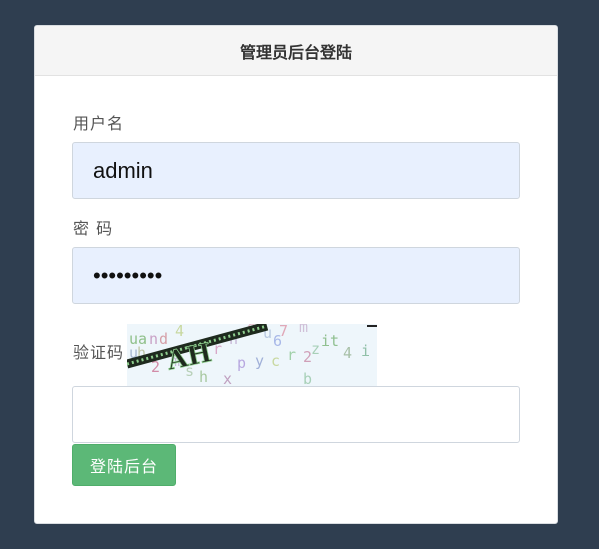 This screenshot has width=599, height=549. What do you see at coordinates (99, 352) in the screenshot?
I see `captcha-label: 验证码` at bounding box center [99, 352].